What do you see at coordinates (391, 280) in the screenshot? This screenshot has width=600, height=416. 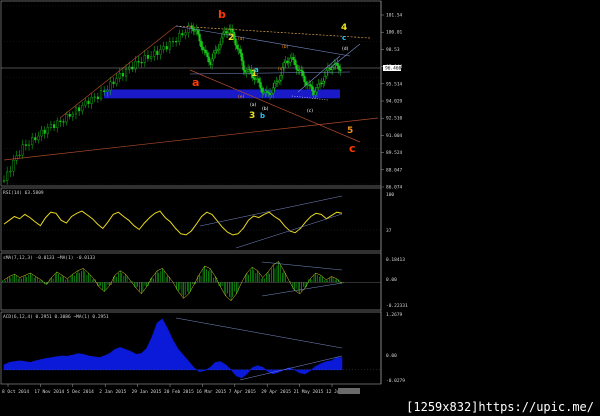 I see `ma-tick-label: 0.00` at bounding box center [391, 280].